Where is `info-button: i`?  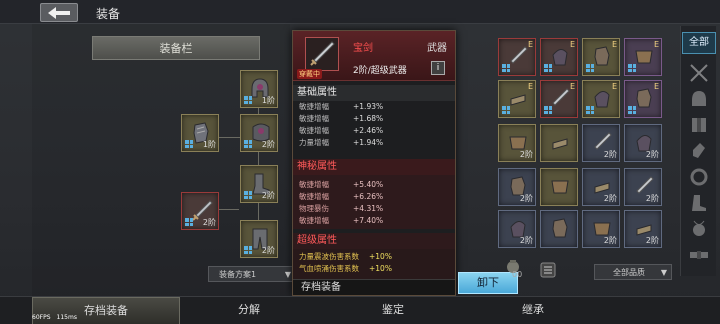
info-button: i is located at coordinates (438, 68).